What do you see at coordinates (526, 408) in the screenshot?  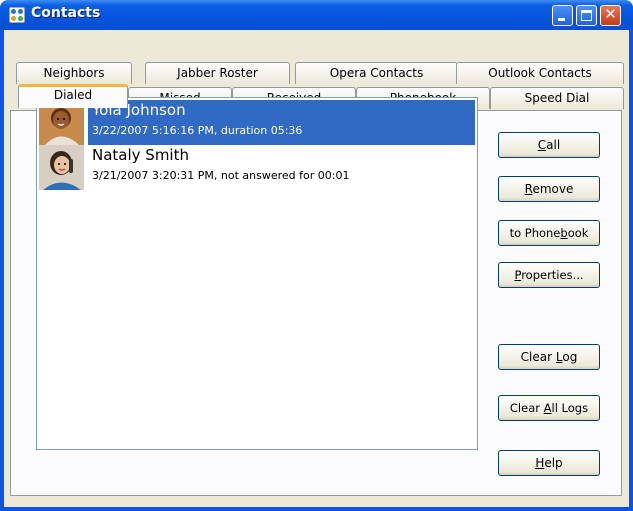 I see `clear-all-logs-label-pre: Clear` at bounding box center [526, 408].